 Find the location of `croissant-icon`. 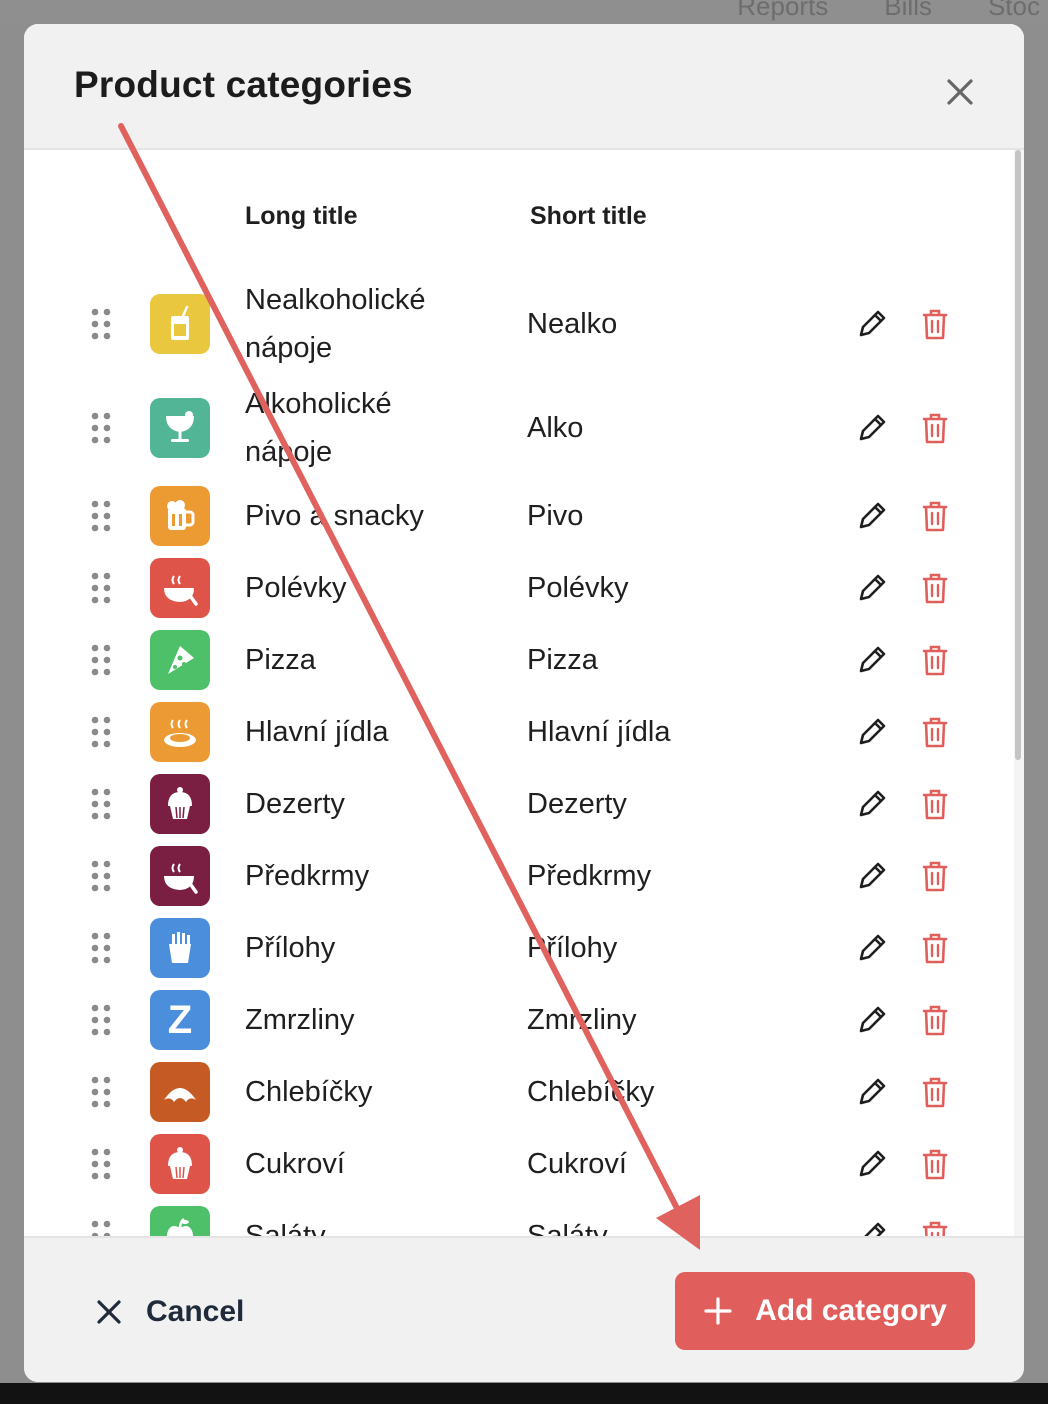

croissant-icon is located at coordinates (180, 1095).